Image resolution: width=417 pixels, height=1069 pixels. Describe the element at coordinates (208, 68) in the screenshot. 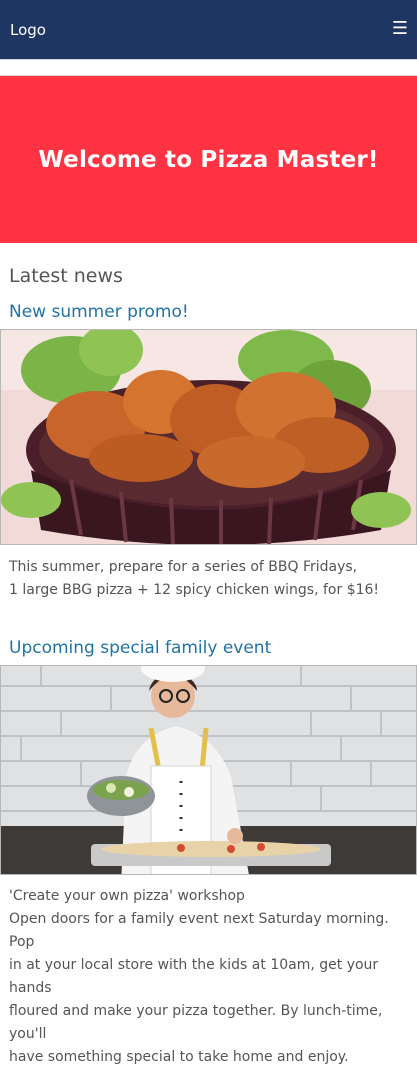

I see `header-spacer` at that location.